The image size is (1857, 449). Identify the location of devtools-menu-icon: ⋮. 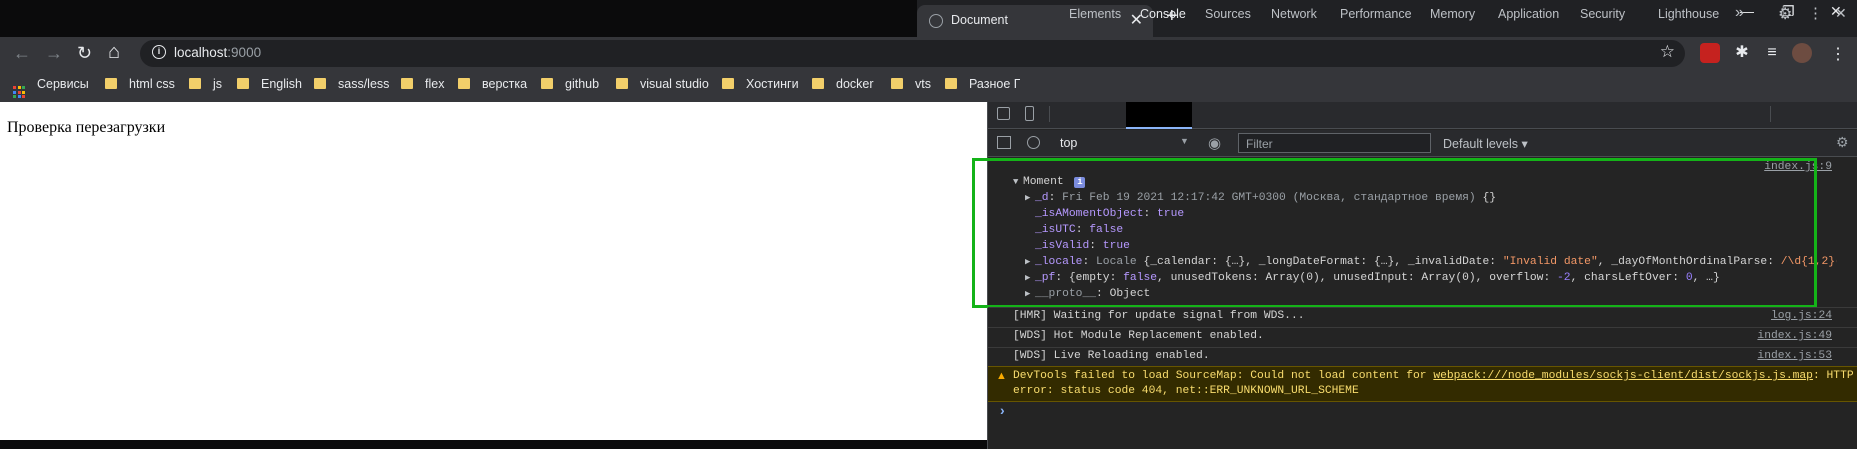
(1815, 13).